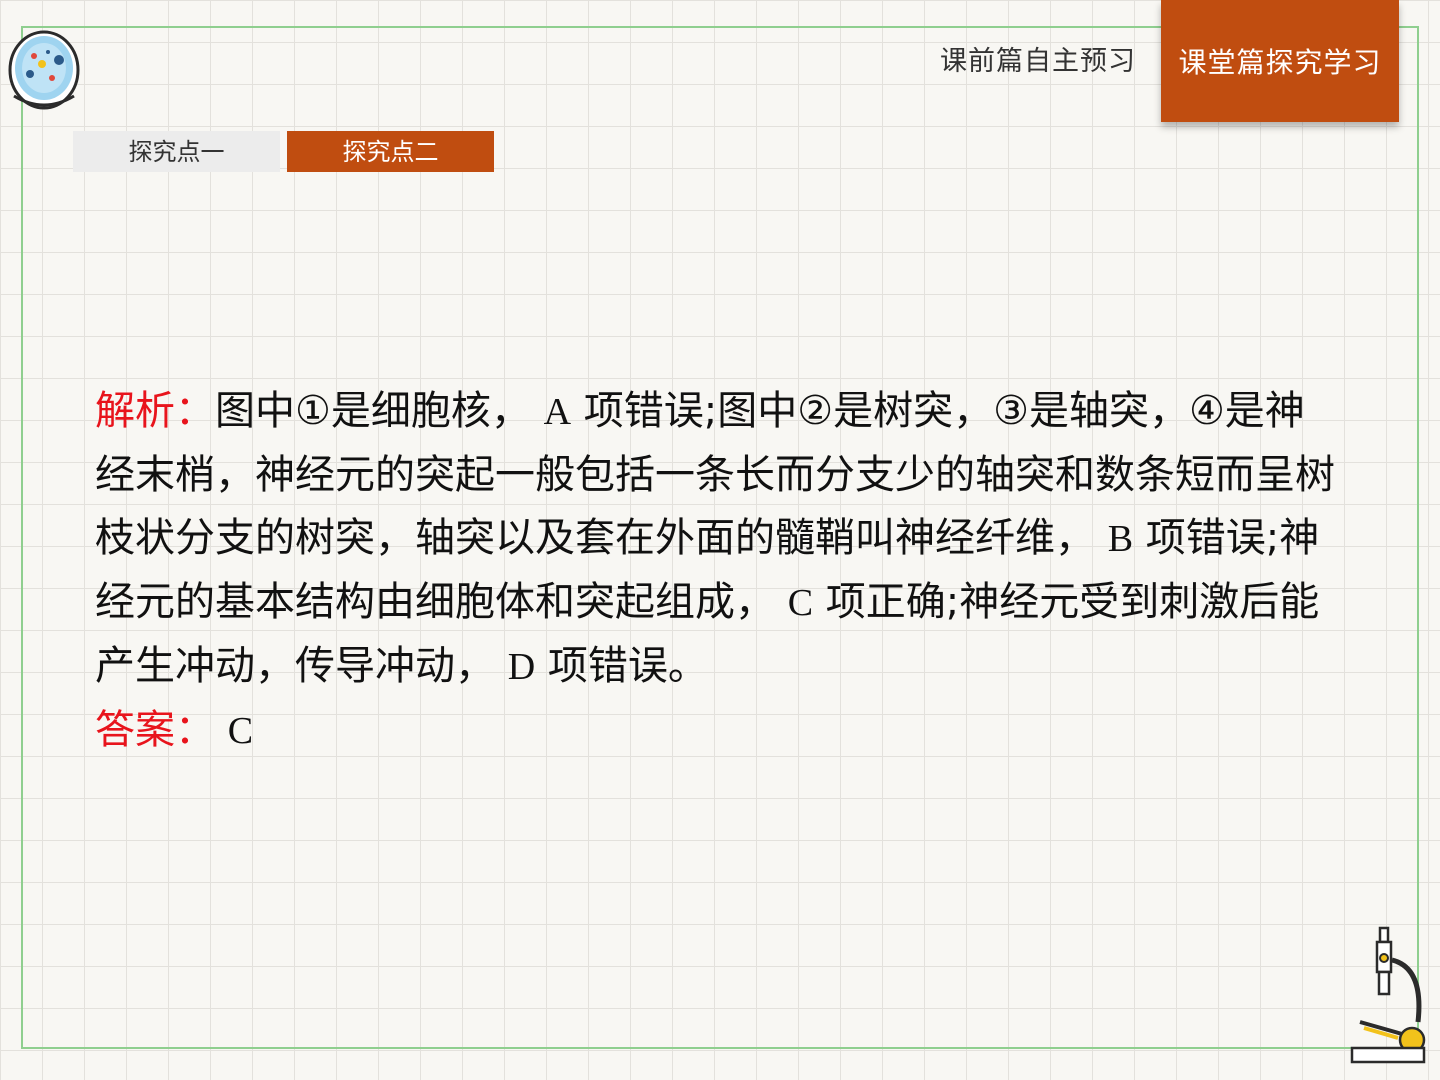 This screenshot has height=1080, width=1440. I want to click on option-b: B, so click(1120, 539).